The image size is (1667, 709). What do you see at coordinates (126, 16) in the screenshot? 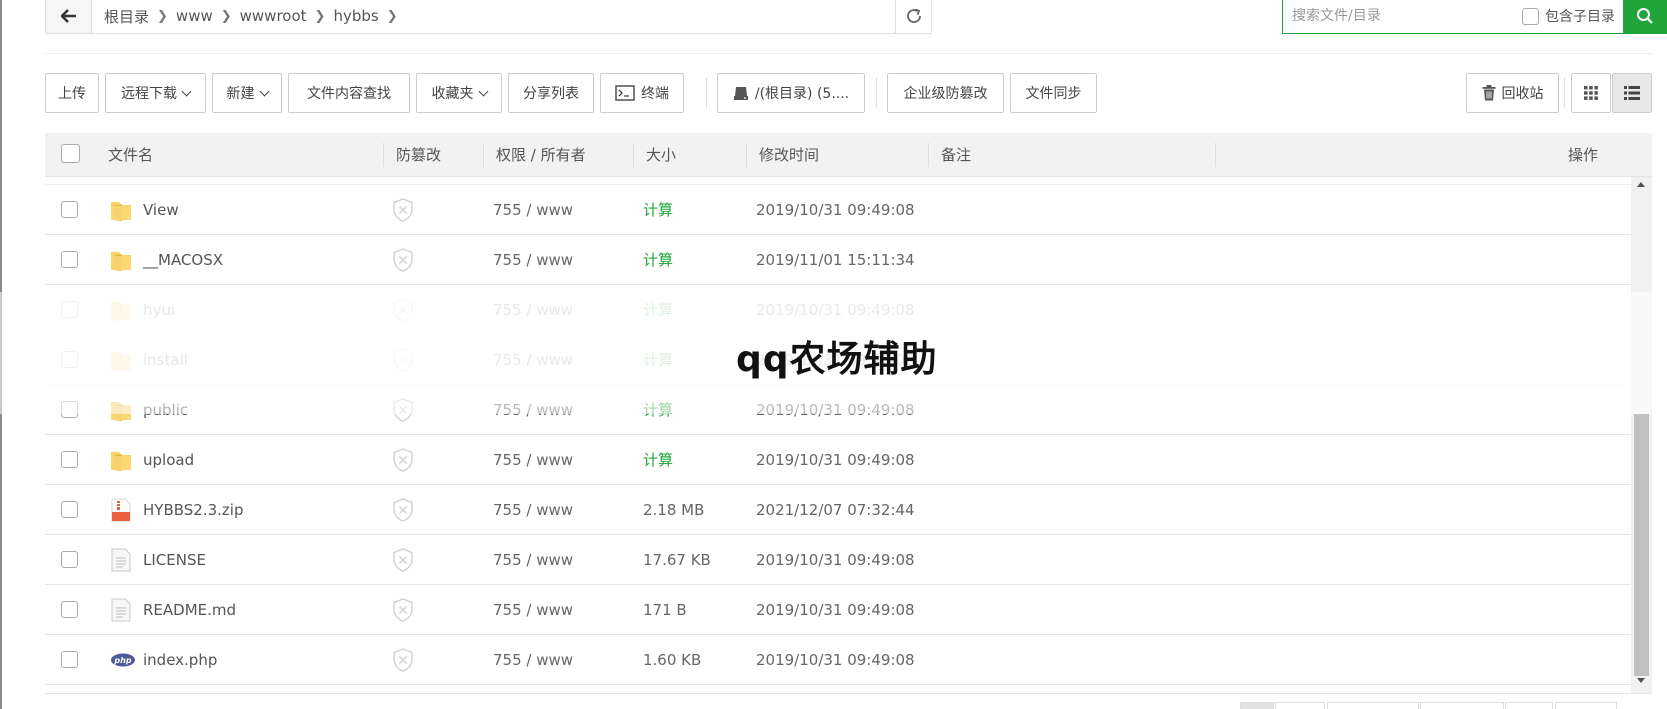
I see `breadcrumb-item: 根目录` at bounding box center [126, 16].